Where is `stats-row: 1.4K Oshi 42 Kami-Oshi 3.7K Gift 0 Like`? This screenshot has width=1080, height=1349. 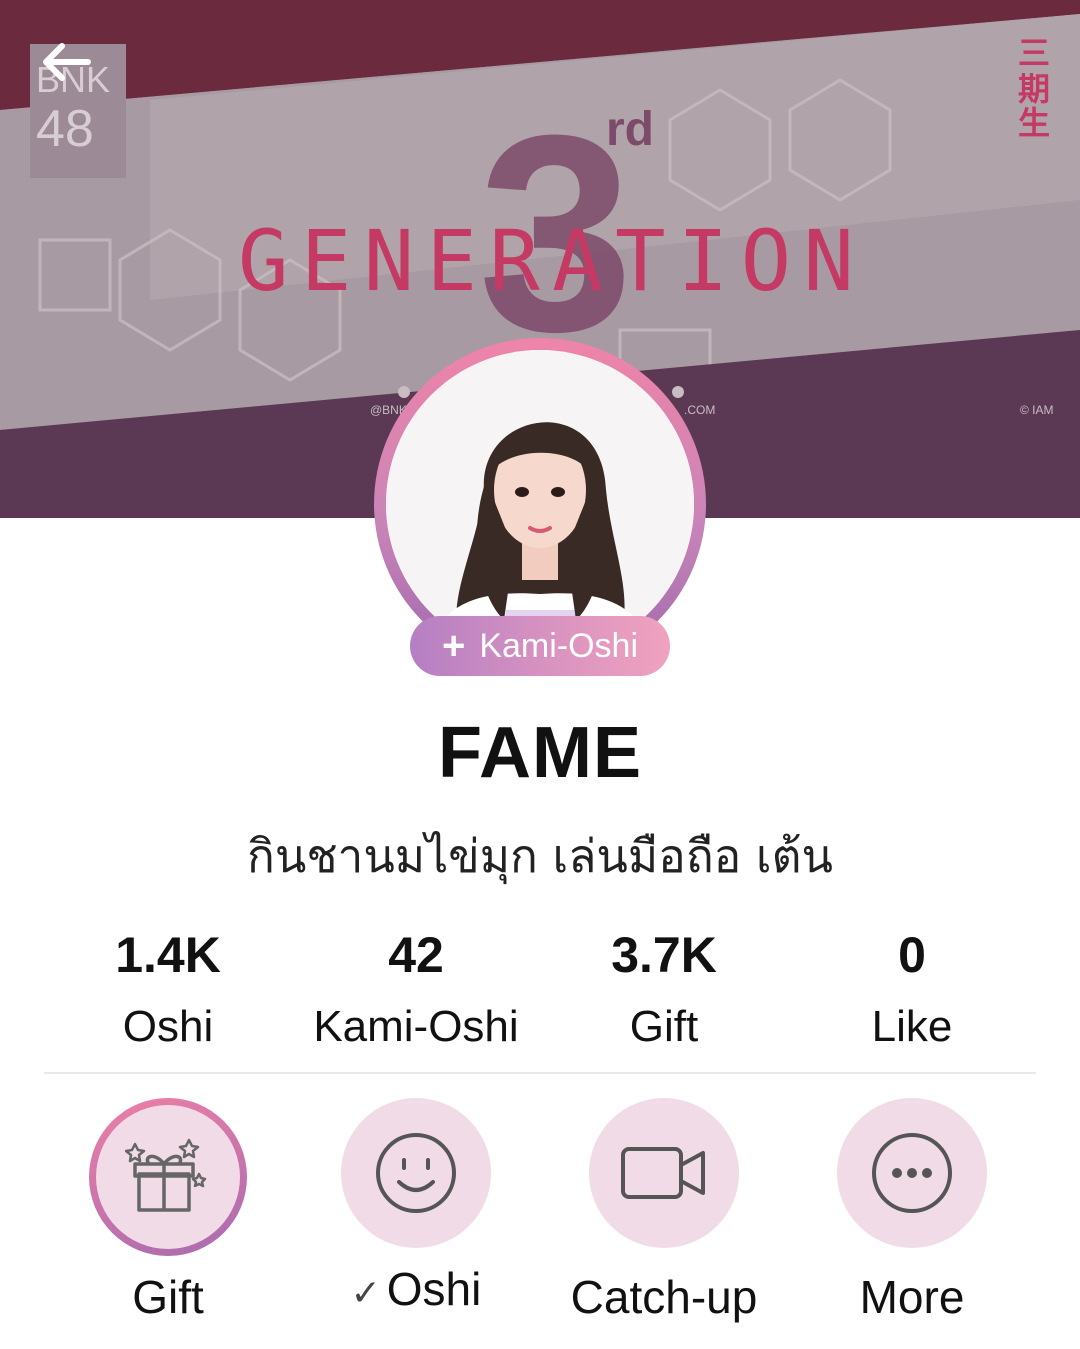
stats-row: 1.4K Oshi 42 Kami-Oshi 3.7K Gift 0 Like is located at coordinates (540, 995).